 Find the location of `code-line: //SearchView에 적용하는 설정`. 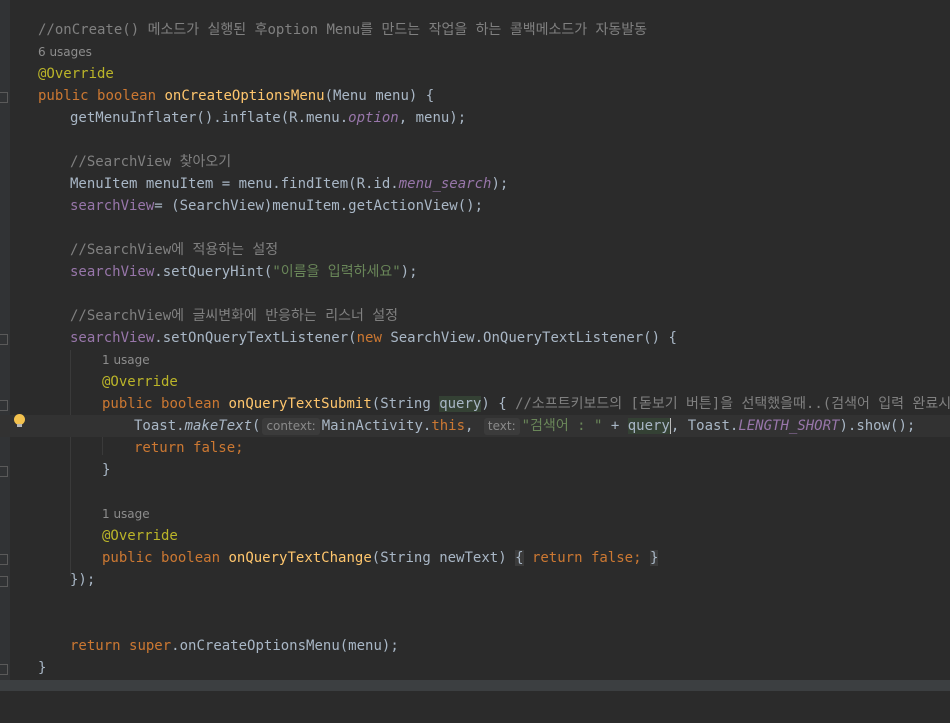

code-line: //SearchView에 적용하는 설정 is located at coordinates (475, 250).